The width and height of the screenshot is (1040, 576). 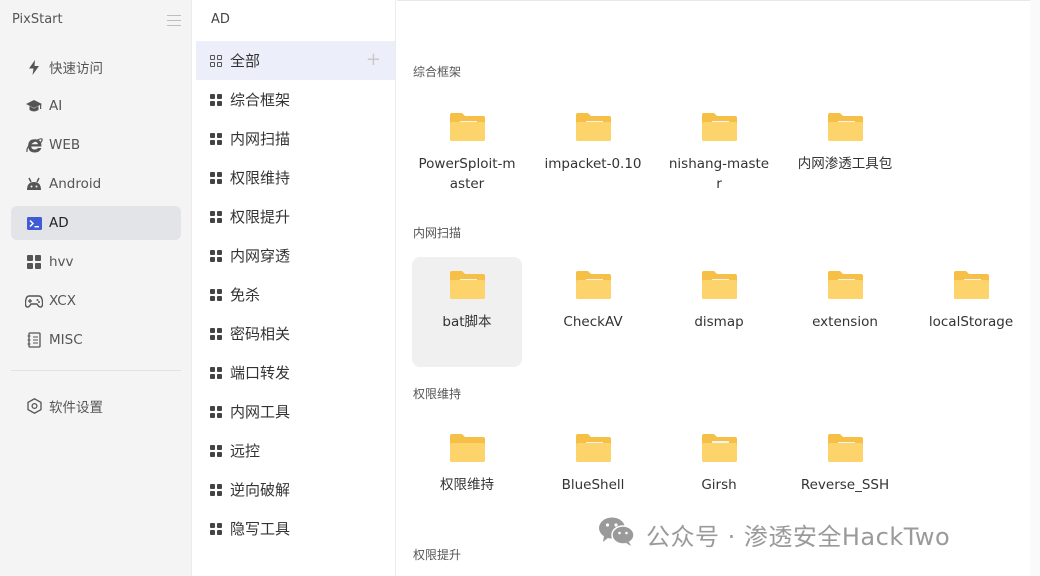 I want to click on folder-item: CheckAV, so click(x=593, y=312).